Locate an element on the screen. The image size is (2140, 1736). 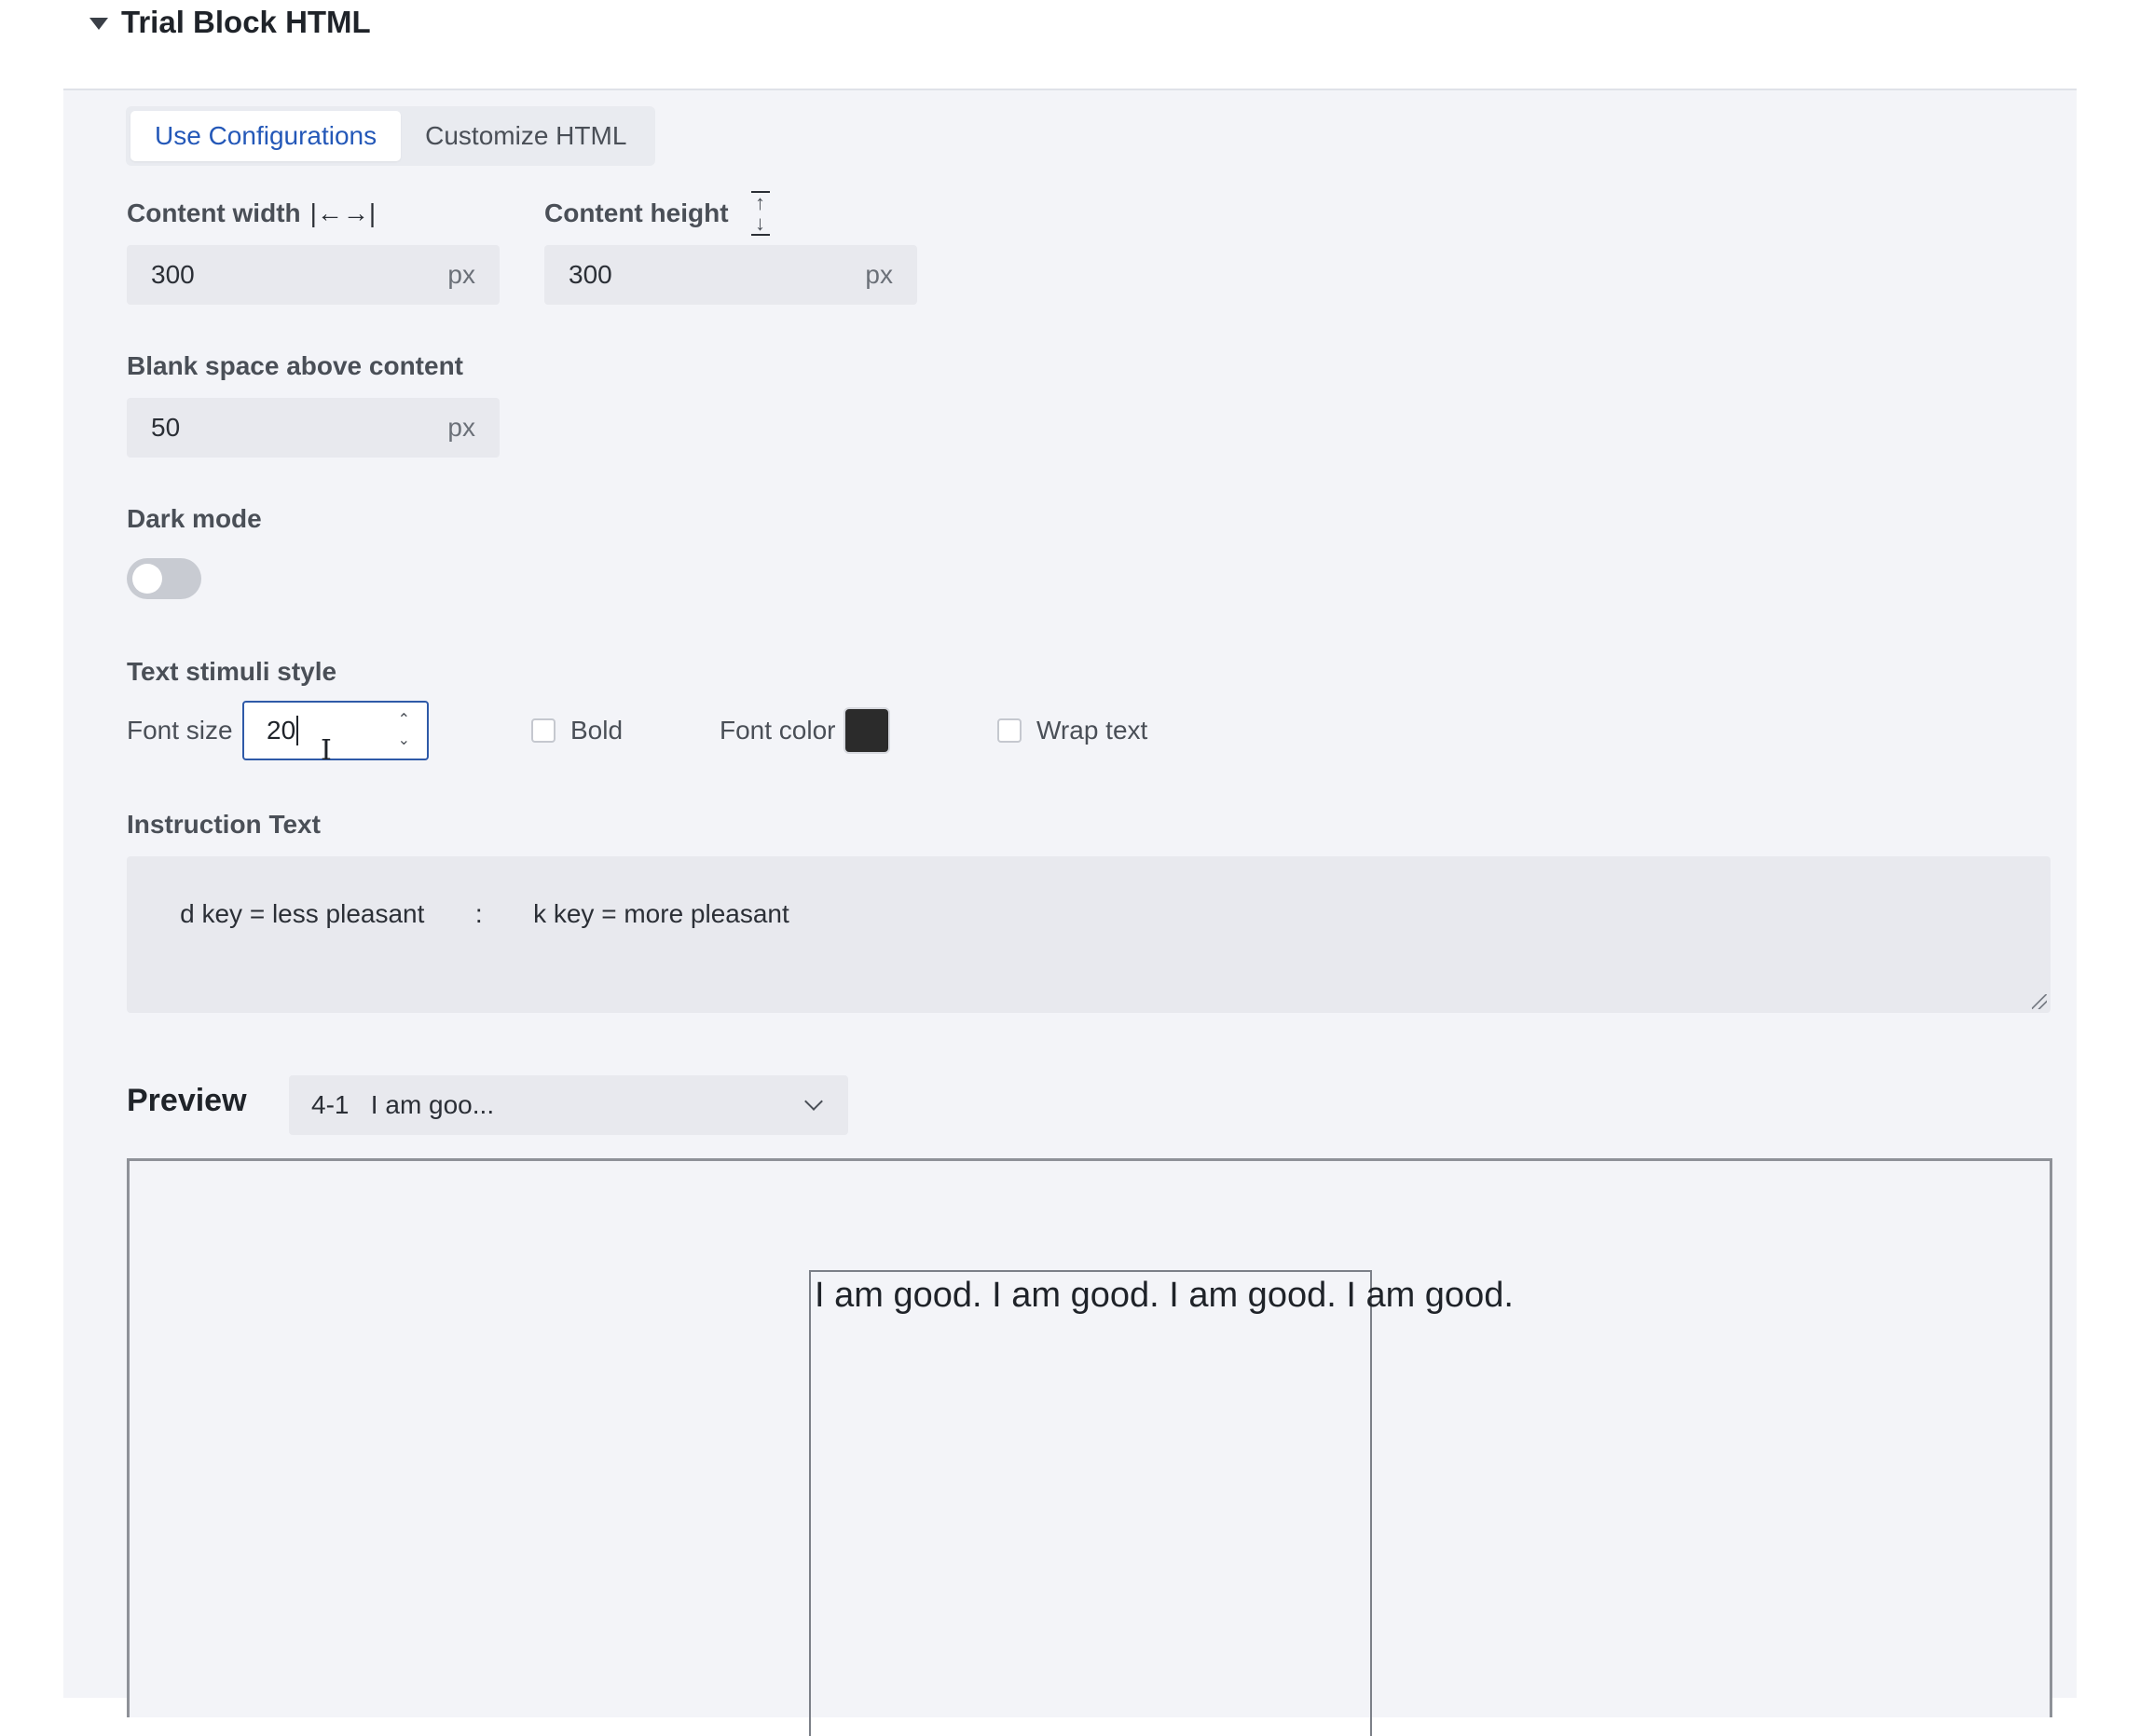
content-width-label-text: Content width is located at coordinates (214, 212).